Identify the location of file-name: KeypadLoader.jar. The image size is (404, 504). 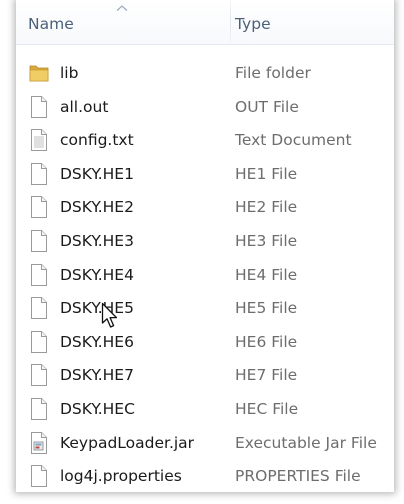
(127, 442).